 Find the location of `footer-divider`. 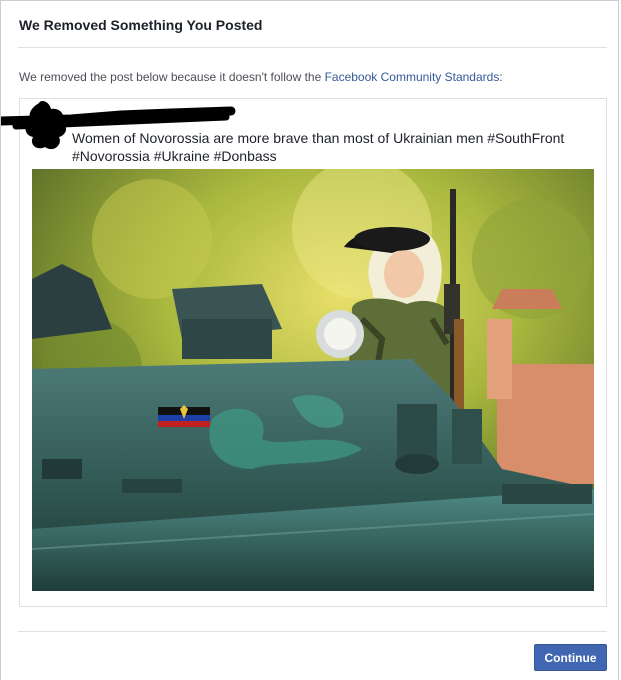

footer-divider is located at coordinates (312, 631).